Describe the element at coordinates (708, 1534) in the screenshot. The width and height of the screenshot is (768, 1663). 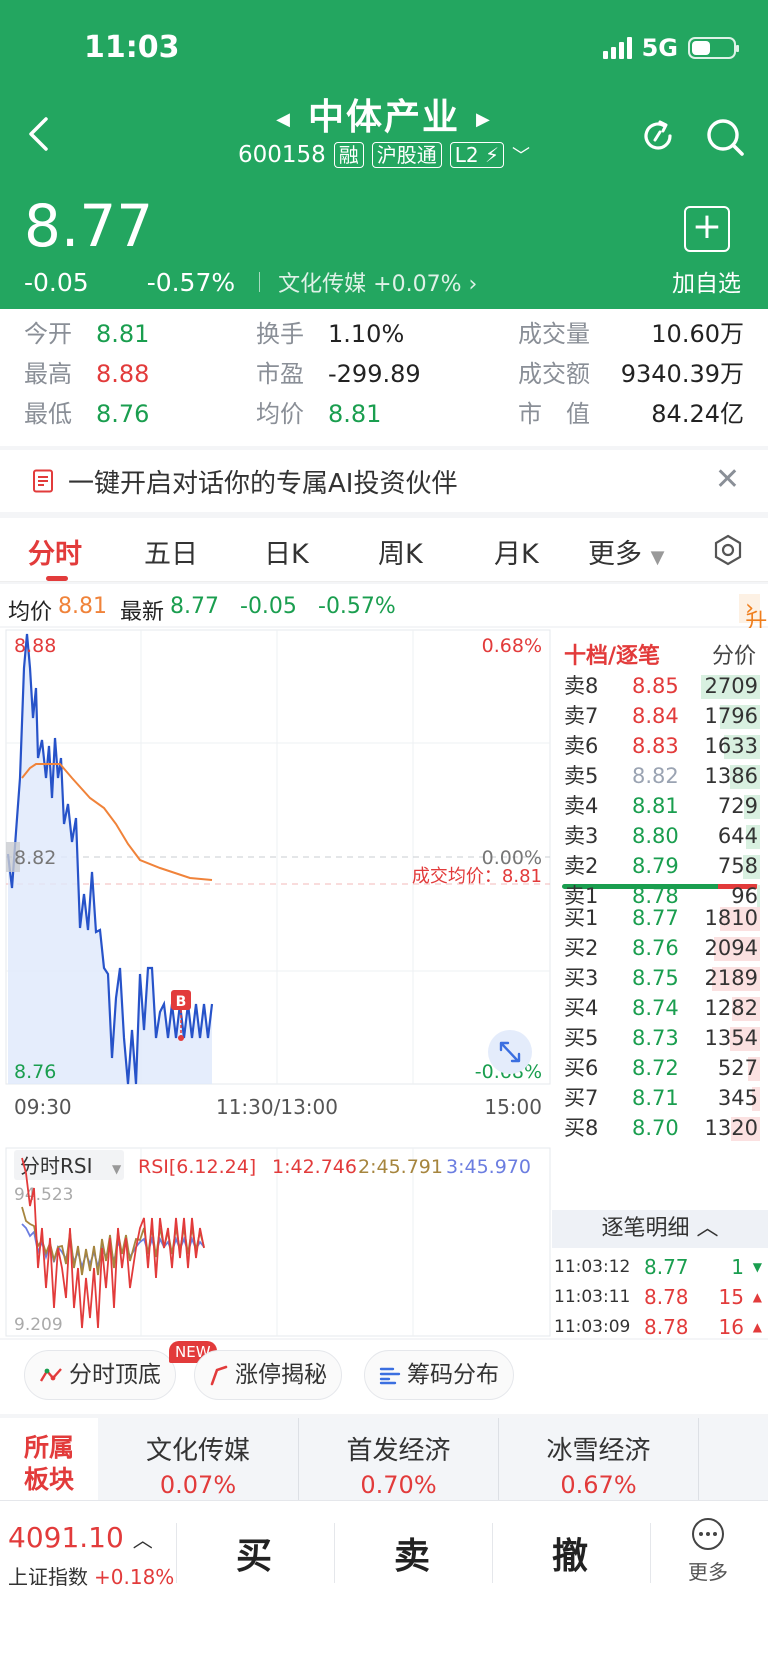
I see `more-dots-icon` at that location.